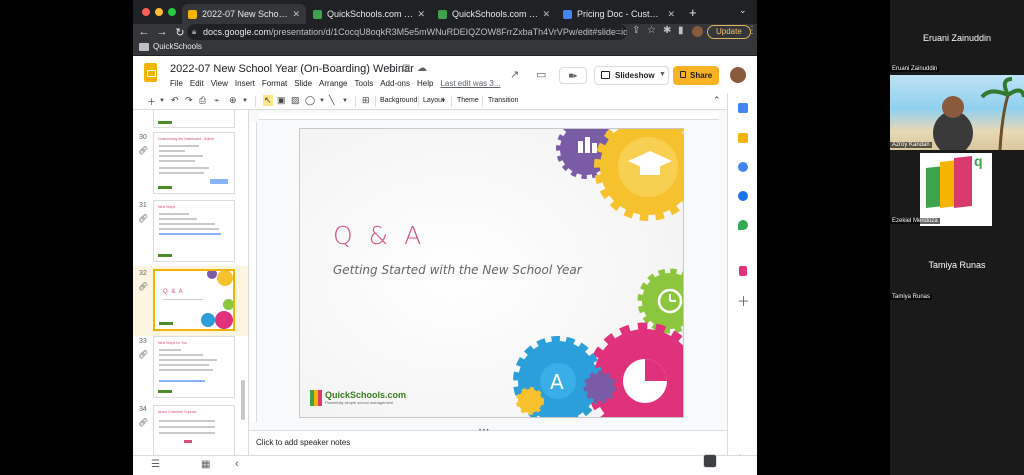  I want to click on filmstrip-view-icon: ☰, so click(155, 464).